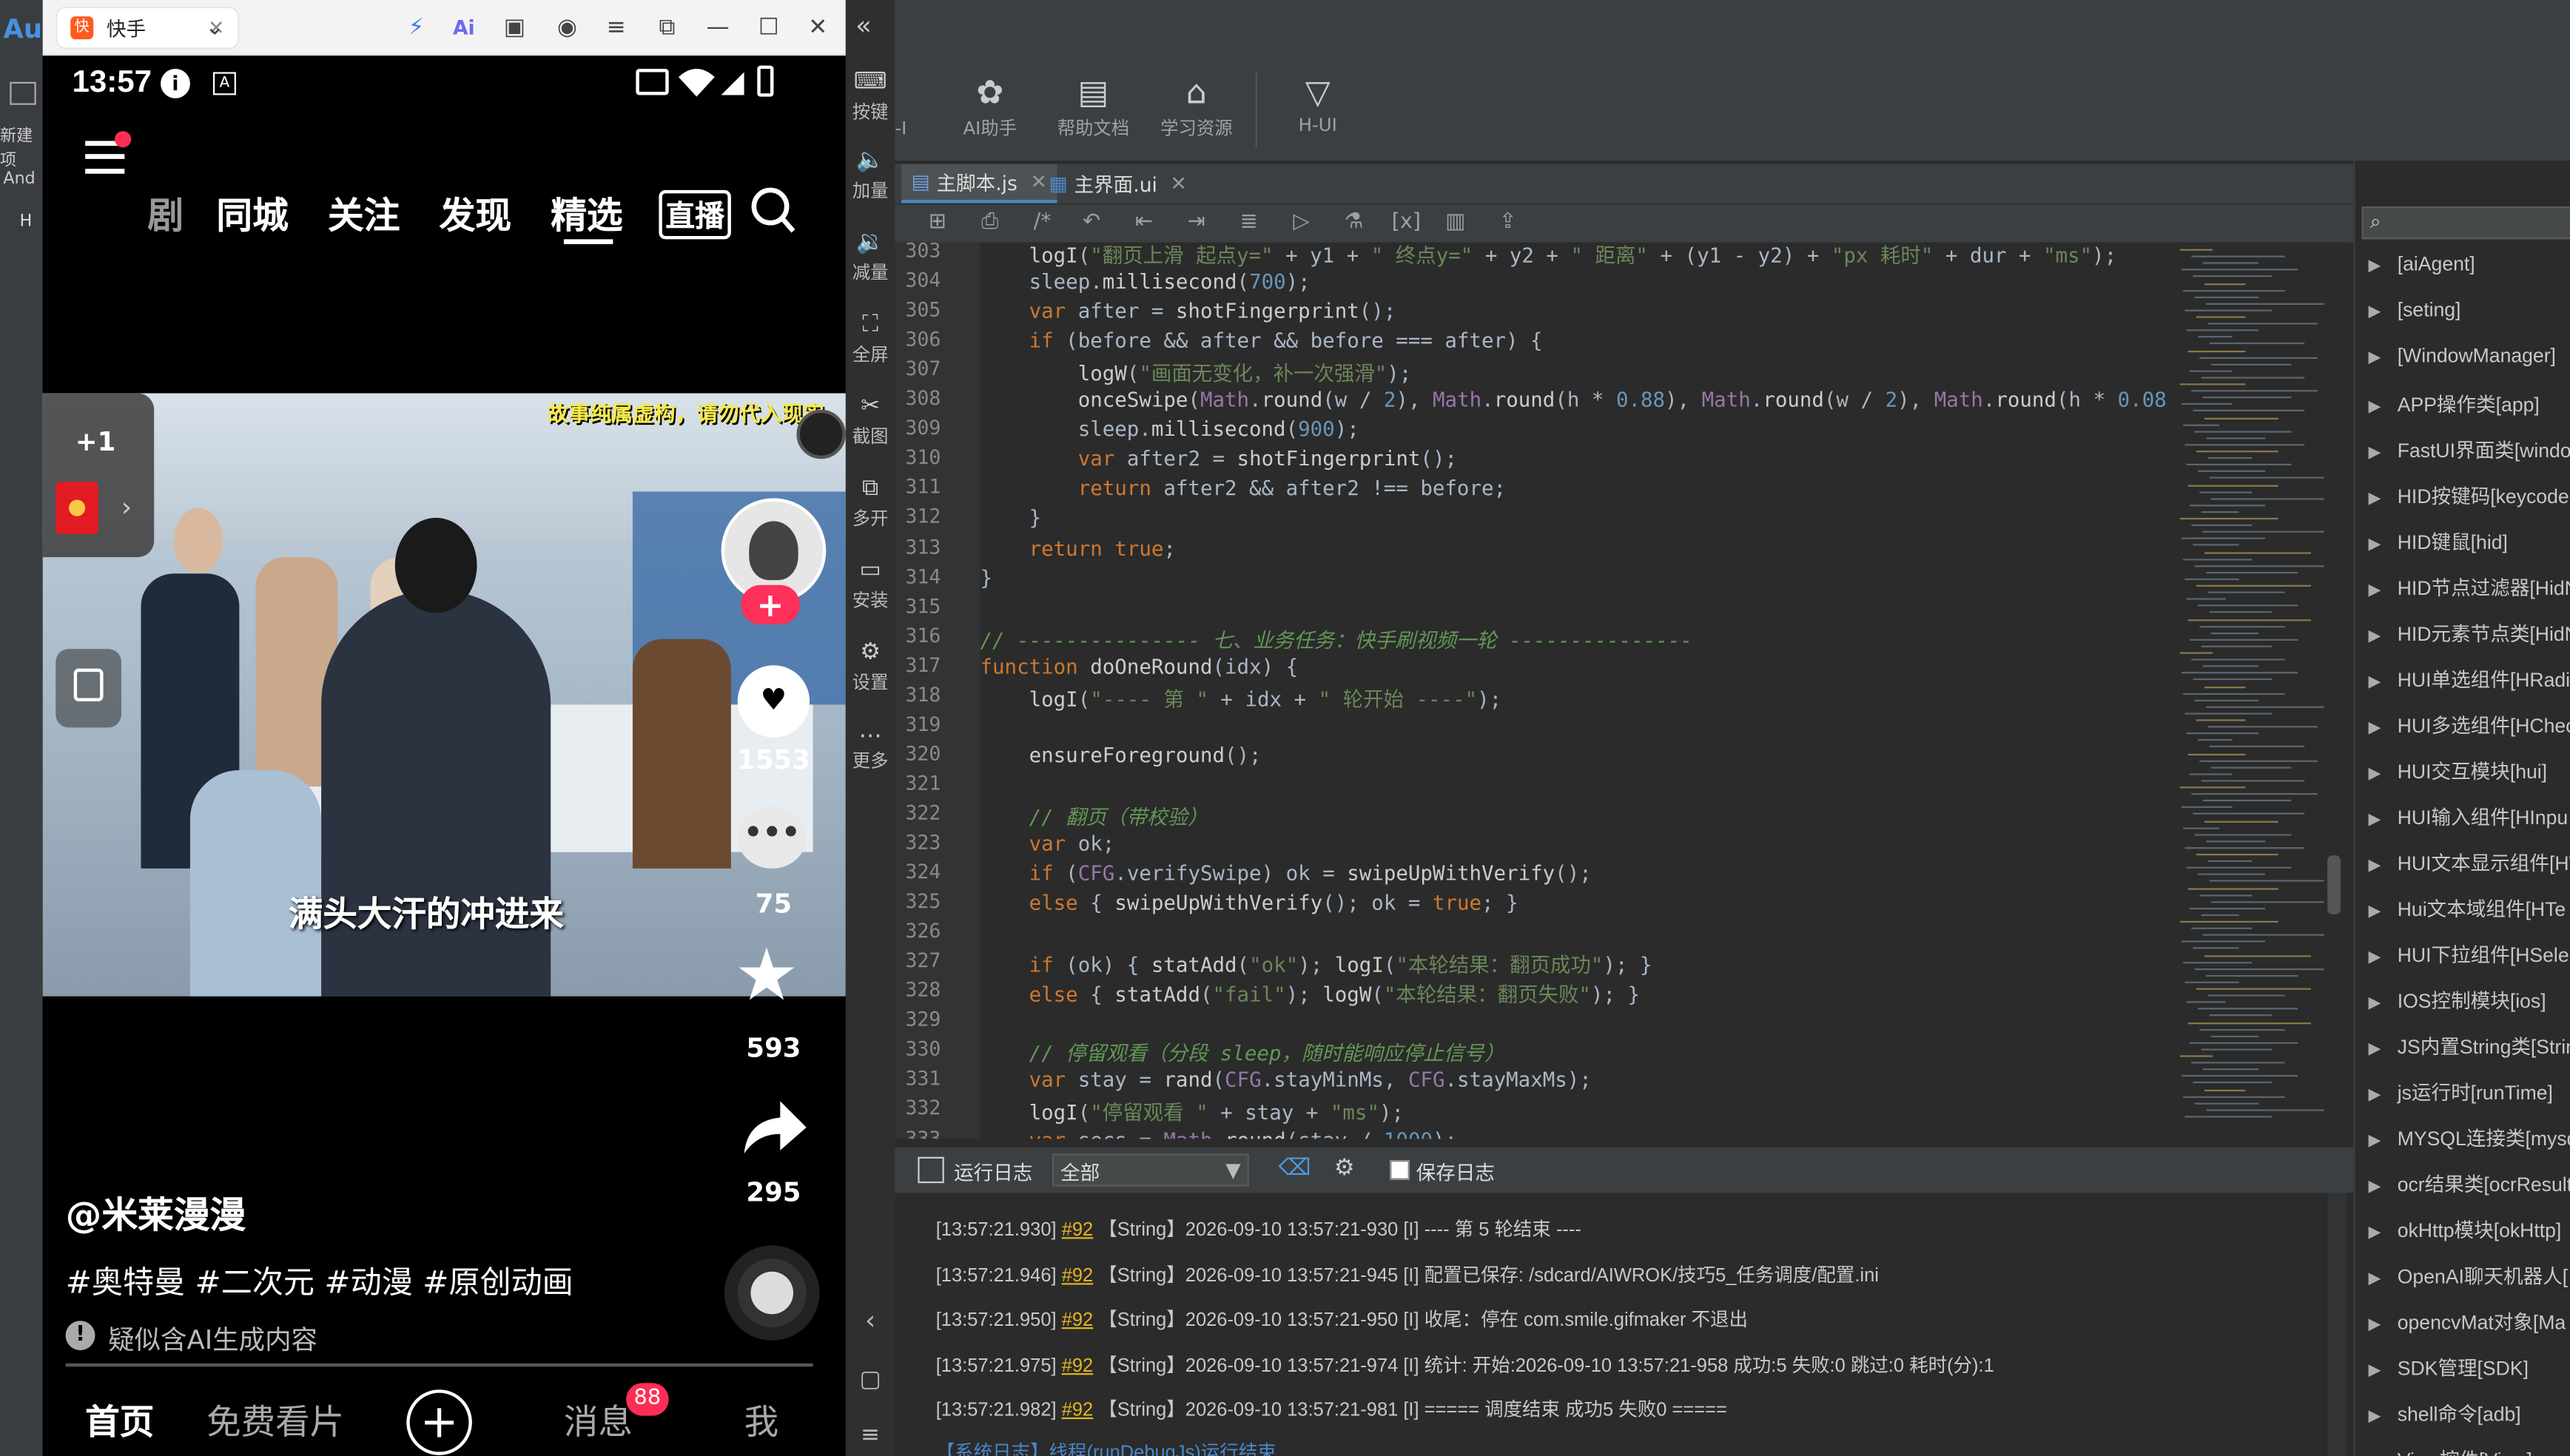  Describe the element at coordinates (2470, 1092) in the screenshot. I see `api-tree-item: ▶ js运行时[runTime]` at that location.